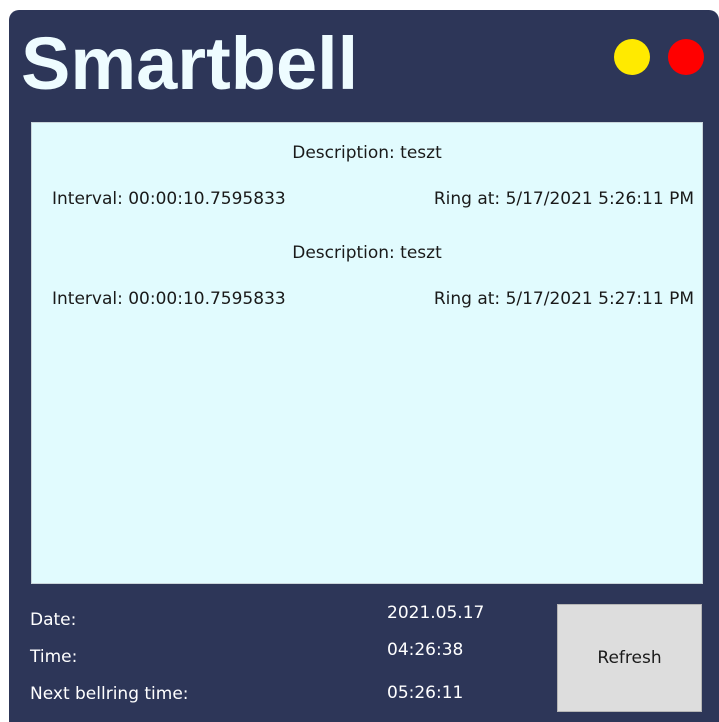  Describe the element at coordinates (109, 694) in the screenshot. I see `next-bellring-label: Next bellring time:` at that location.